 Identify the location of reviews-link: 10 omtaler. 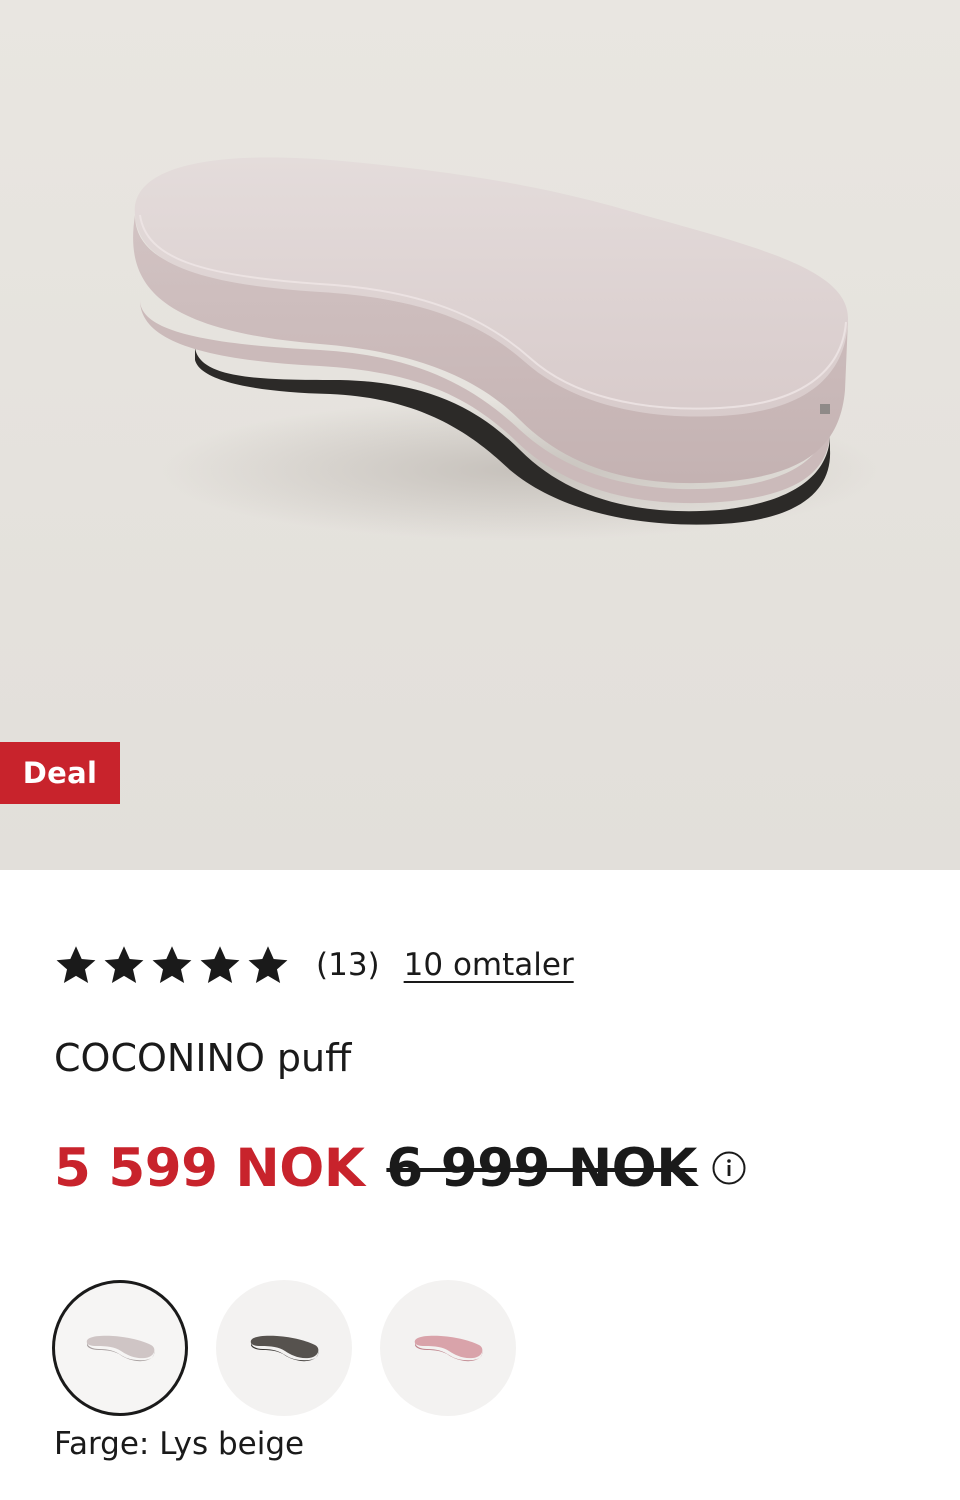
(489, 965).